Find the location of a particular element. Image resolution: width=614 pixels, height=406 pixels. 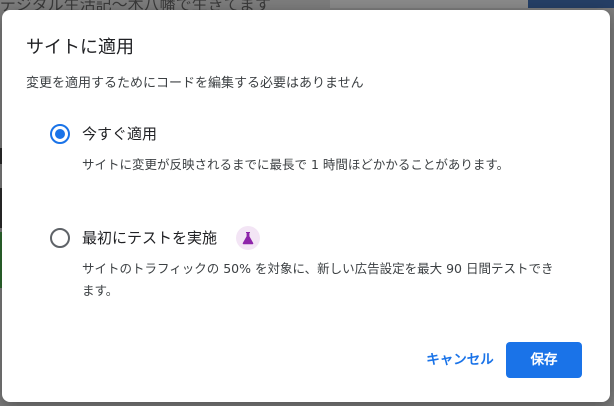

experiment-badge is located at coordinates (248, 238).